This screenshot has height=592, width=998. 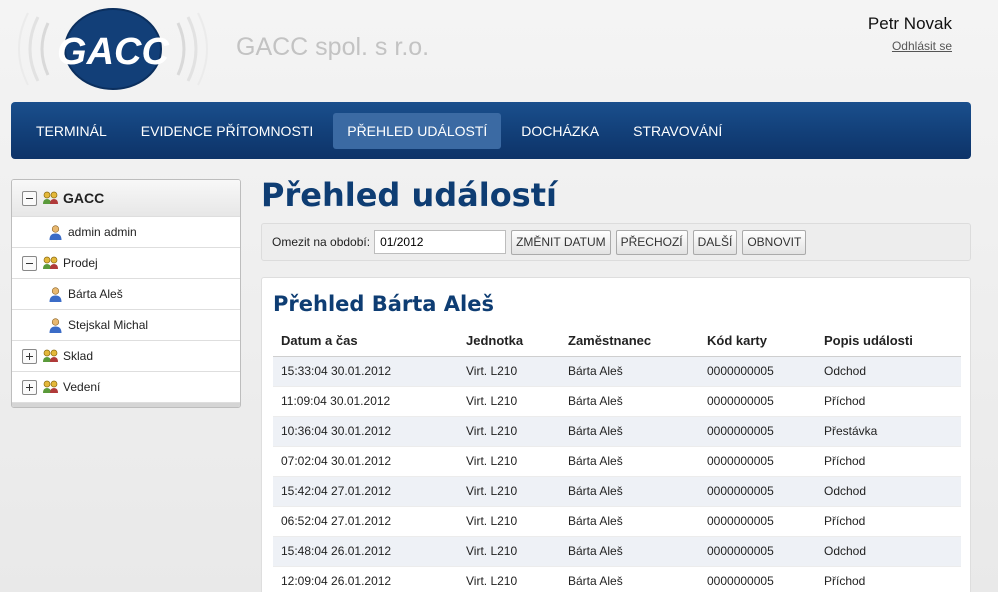 I want to click on tree-user-admin: admin admin, so click(x=126, y=232).